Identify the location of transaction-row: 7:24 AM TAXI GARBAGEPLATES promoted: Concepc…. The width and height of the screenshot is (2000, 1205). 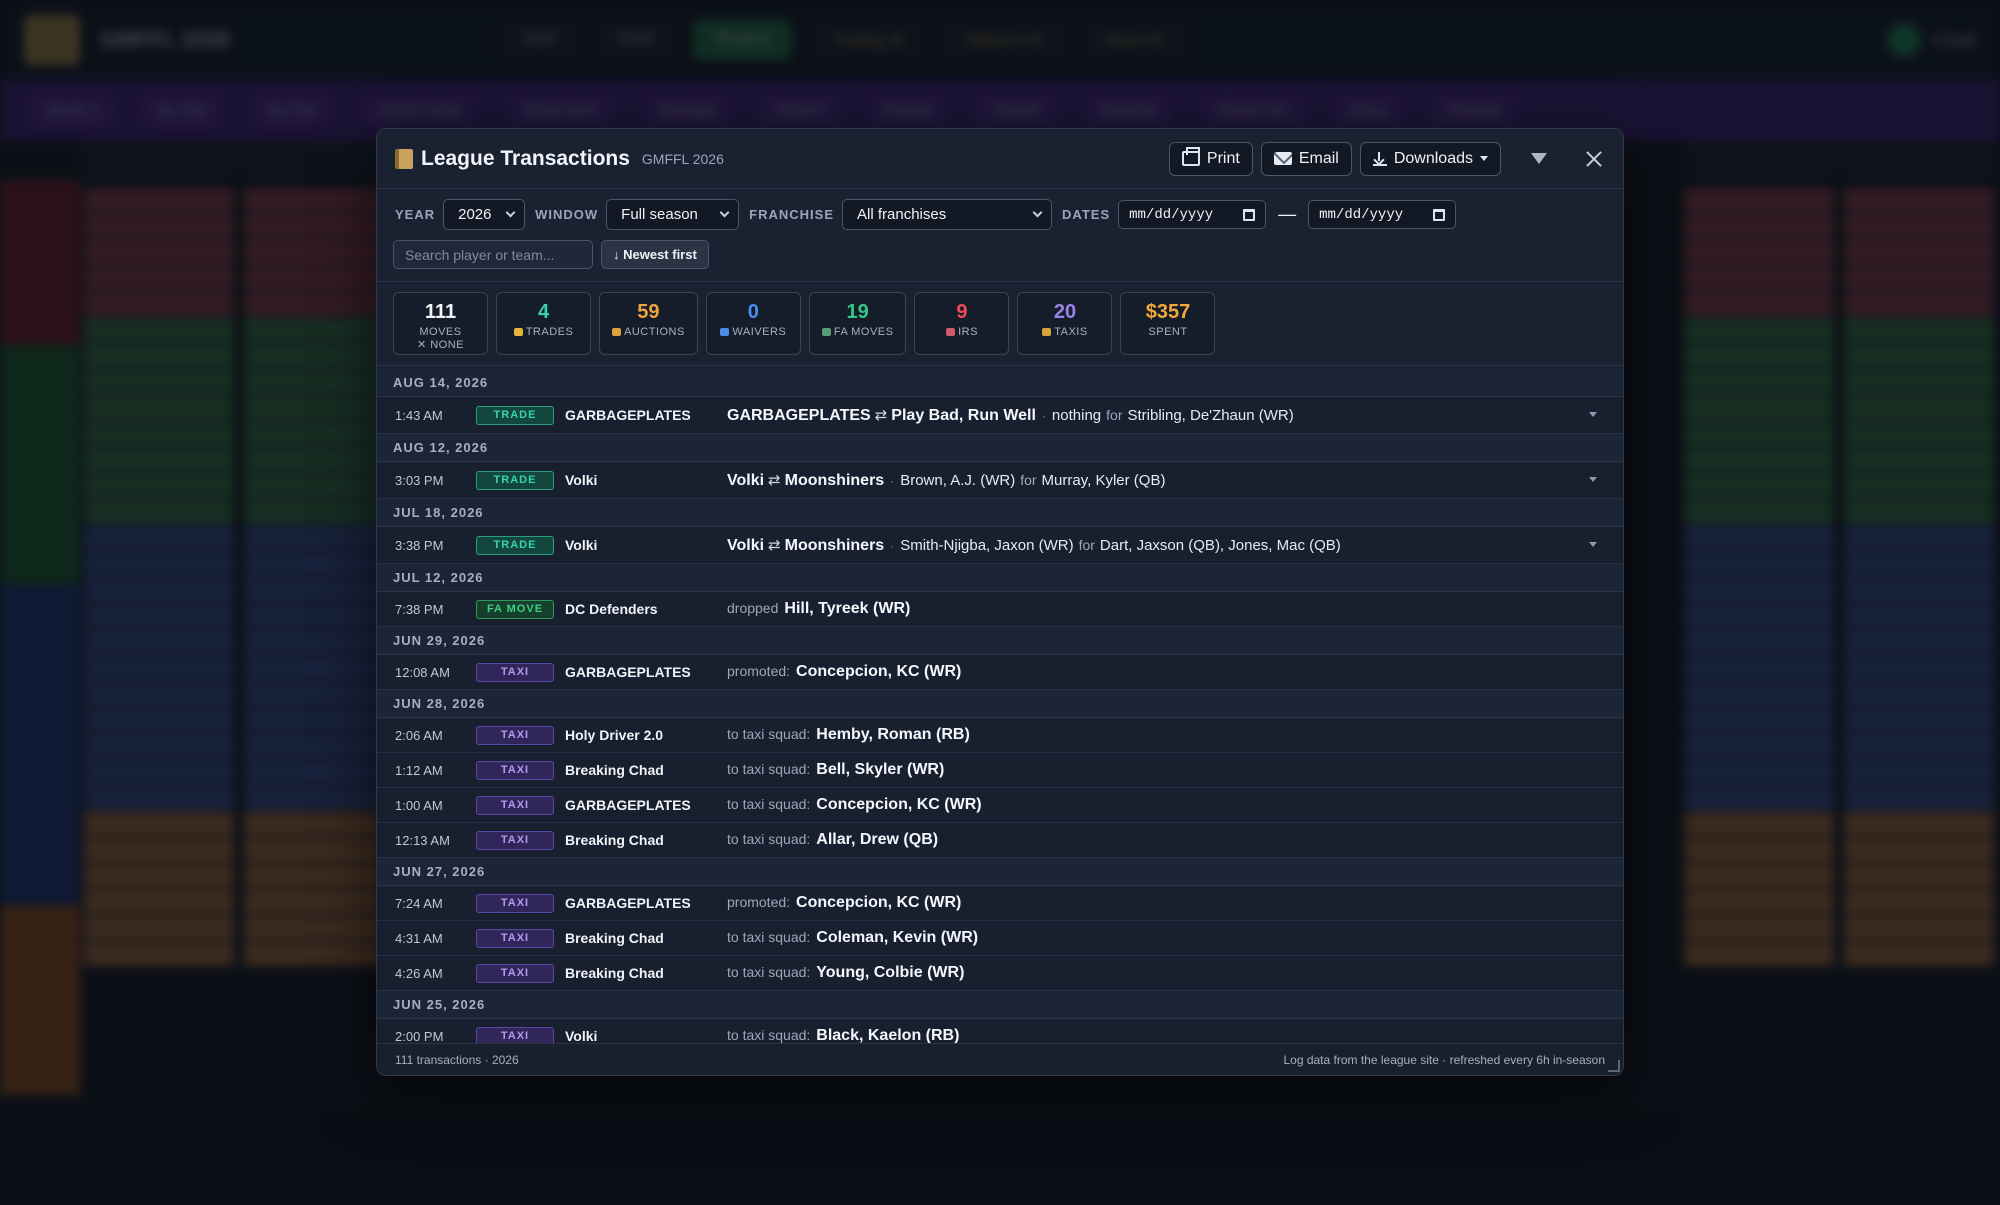
(1000, 903).